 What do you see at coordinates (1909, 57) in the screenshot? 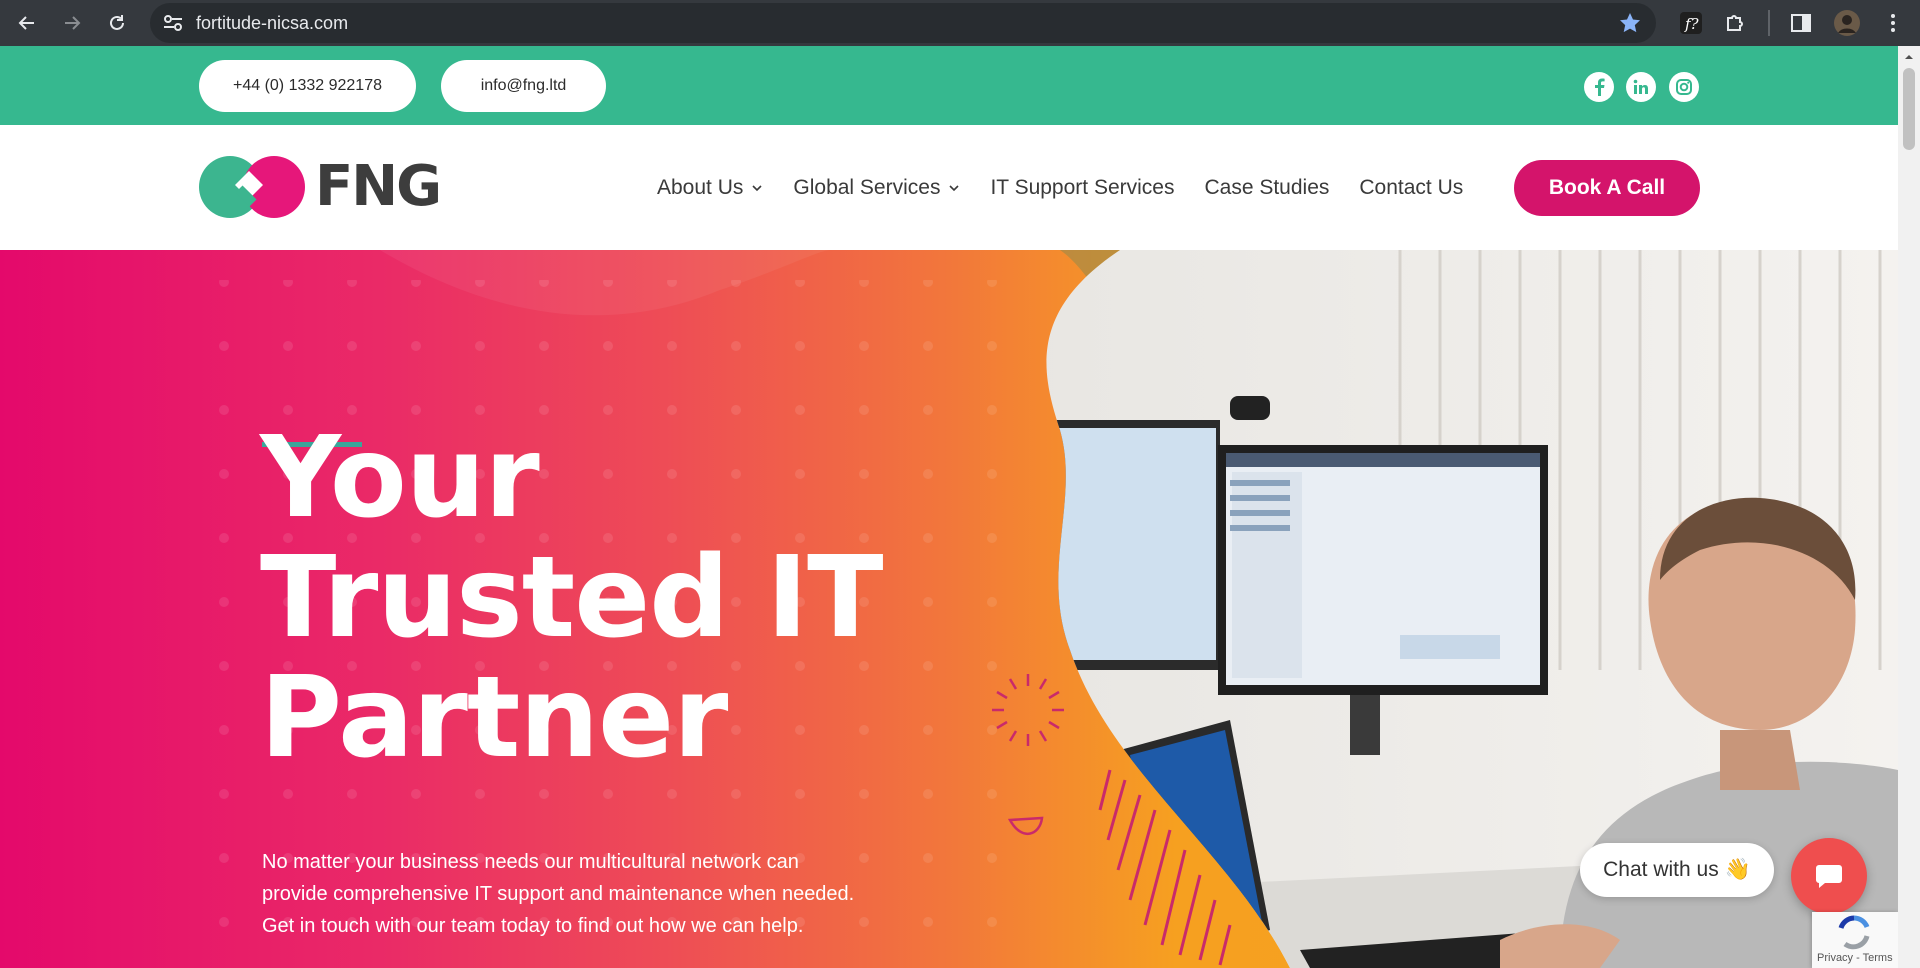
I see `scroll-up-arrow-icon` at bounding box center [1909, 57].